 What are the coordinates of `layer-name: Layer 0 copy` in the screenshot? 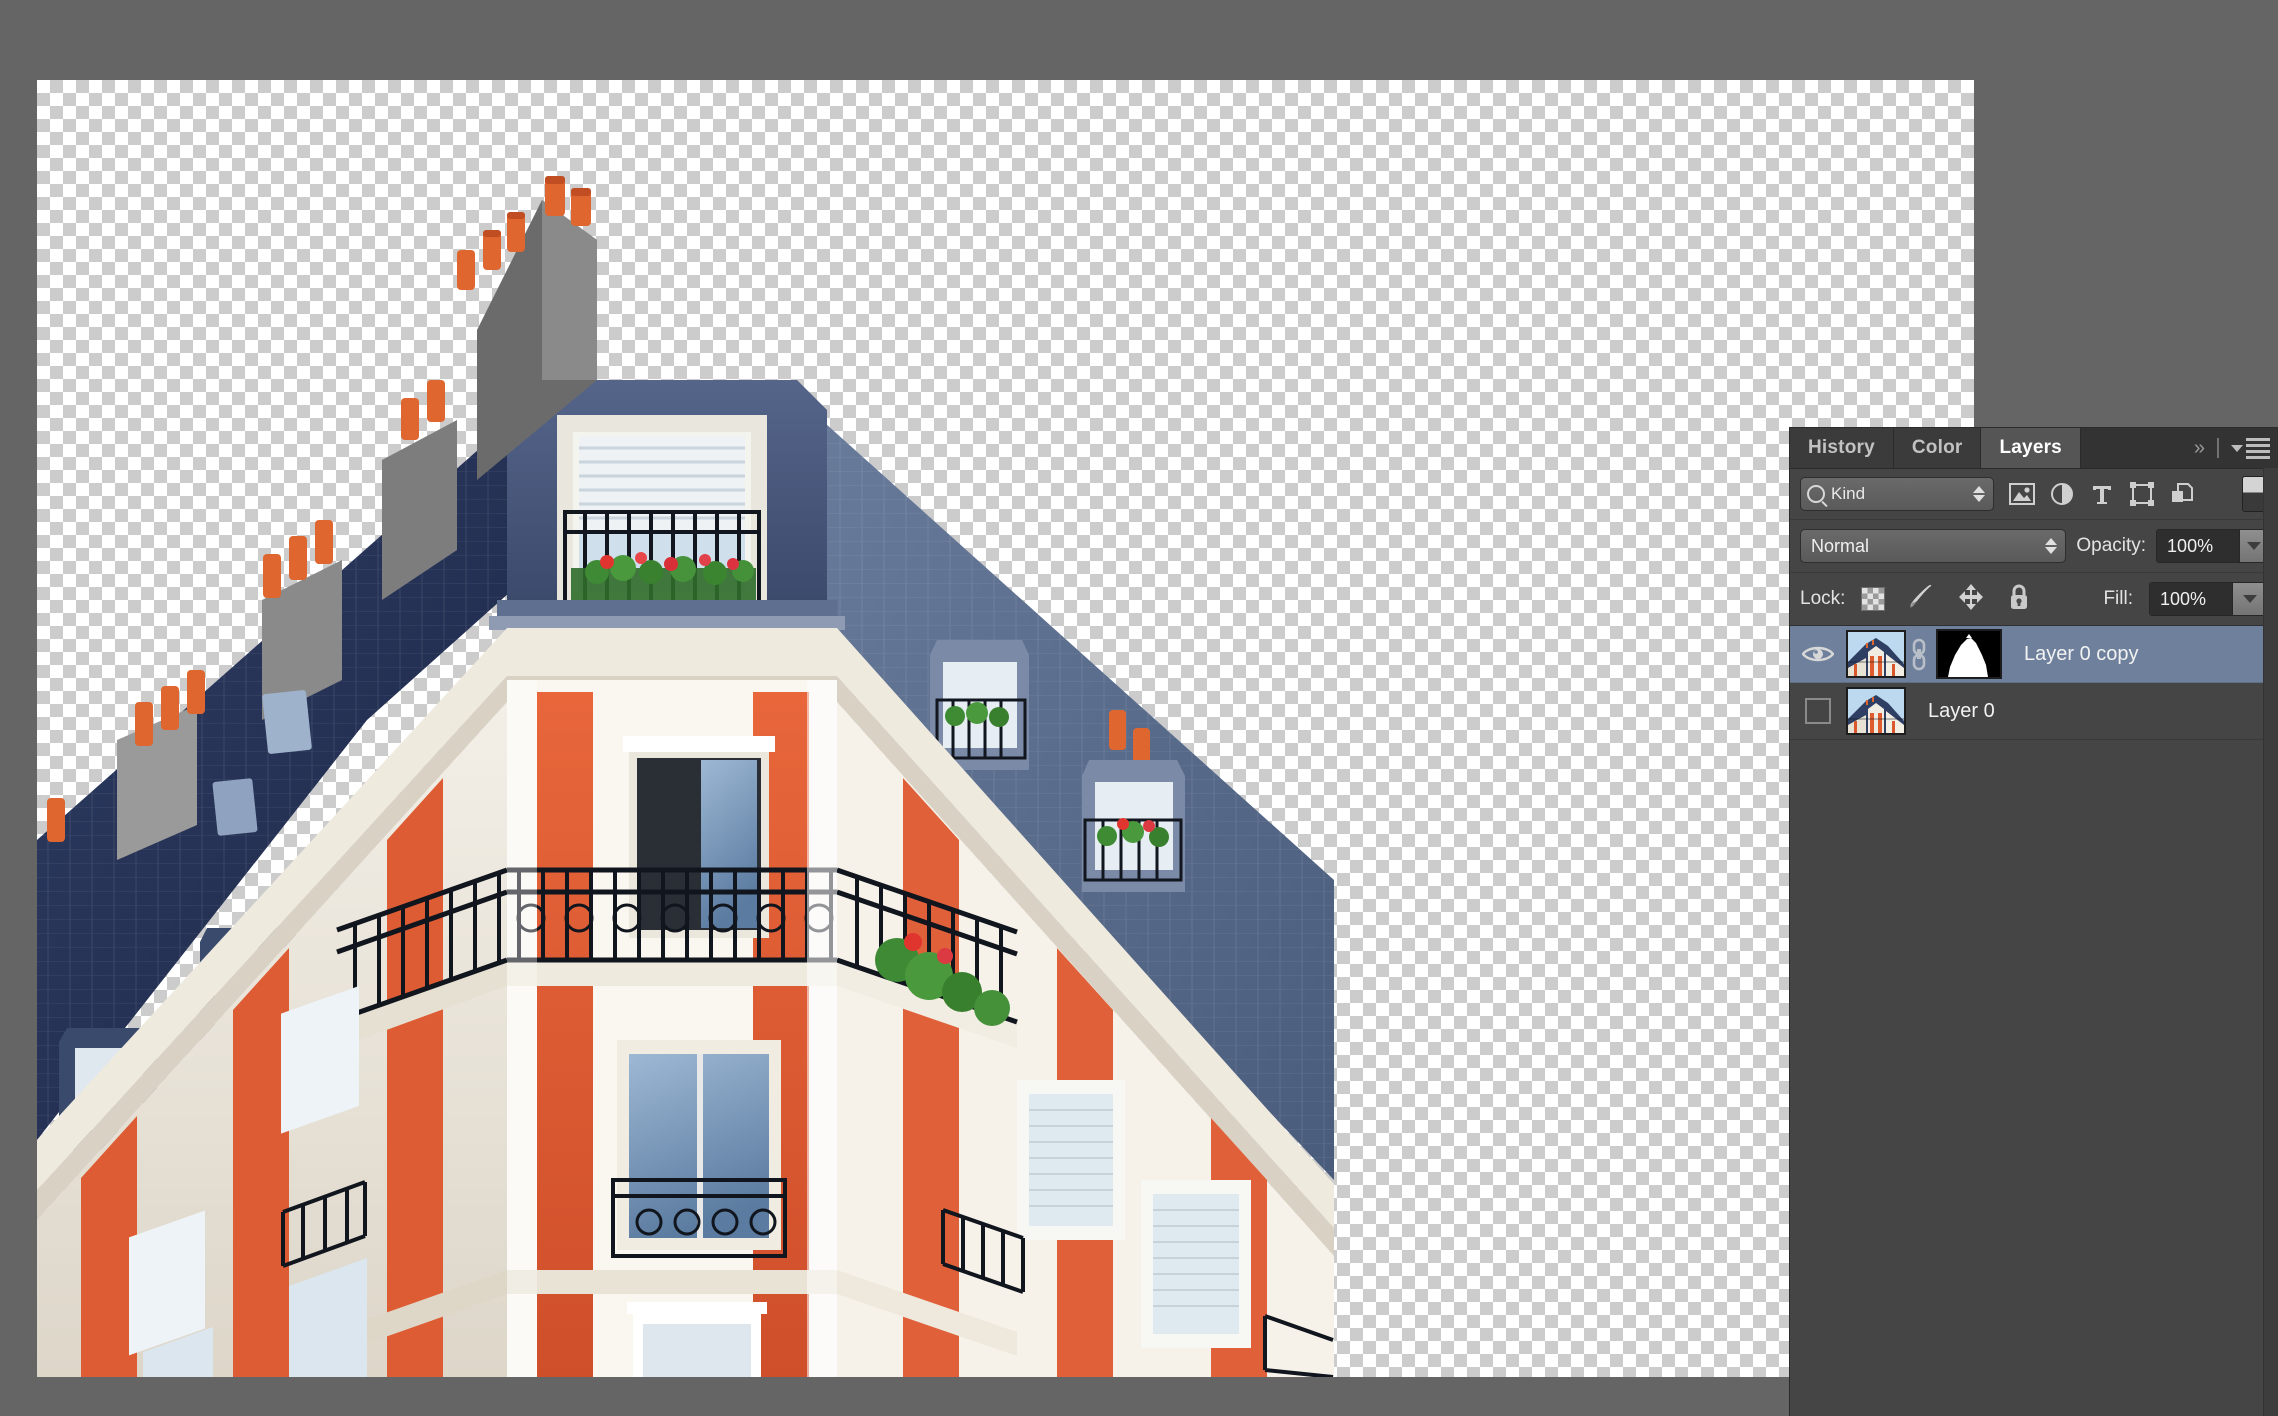 It's located at (2081, 654).